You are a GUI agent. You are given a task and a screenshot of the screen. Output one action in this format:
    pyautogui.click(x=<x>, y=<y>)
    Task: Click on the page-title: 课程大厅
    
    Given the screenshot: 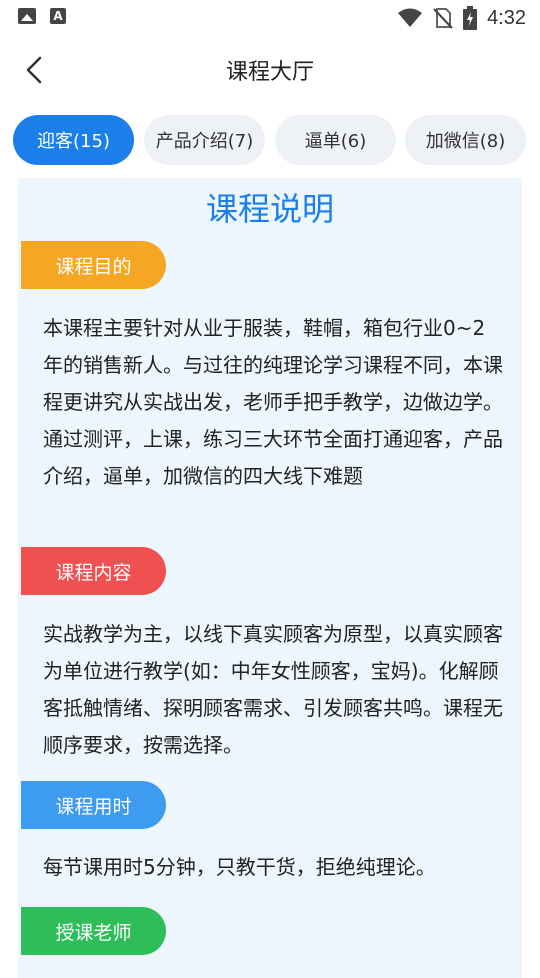 What is the action you would take?
    pyautogui.click(x=269, y=72)
    